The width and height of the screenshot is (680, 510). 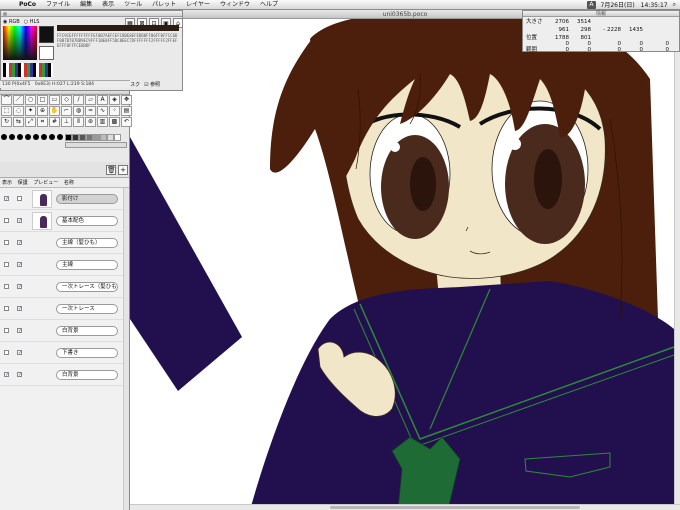 I want to click on stamp-tool-icon: ⊛, so click(x=90, y=122).